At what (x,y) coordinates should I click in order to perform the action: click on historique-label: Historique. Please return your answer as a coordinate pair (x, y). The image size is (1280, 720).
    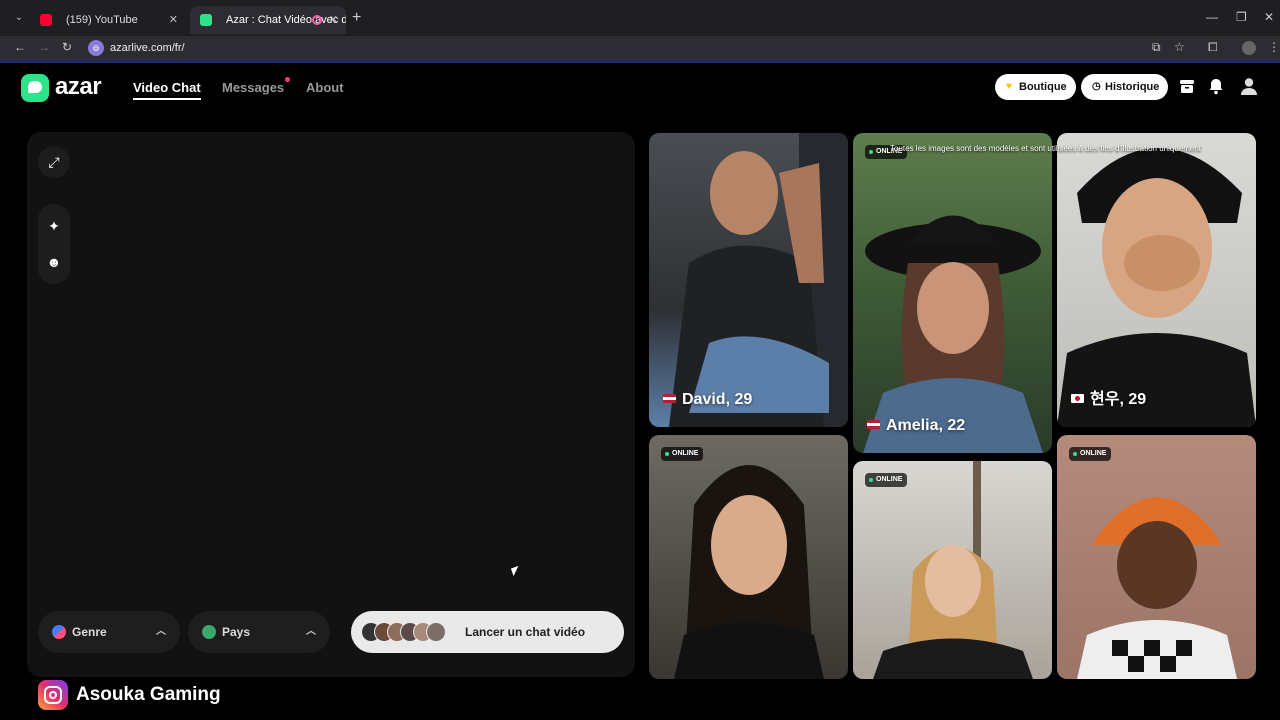
    Looking at the image, I should click on (1132, 87).